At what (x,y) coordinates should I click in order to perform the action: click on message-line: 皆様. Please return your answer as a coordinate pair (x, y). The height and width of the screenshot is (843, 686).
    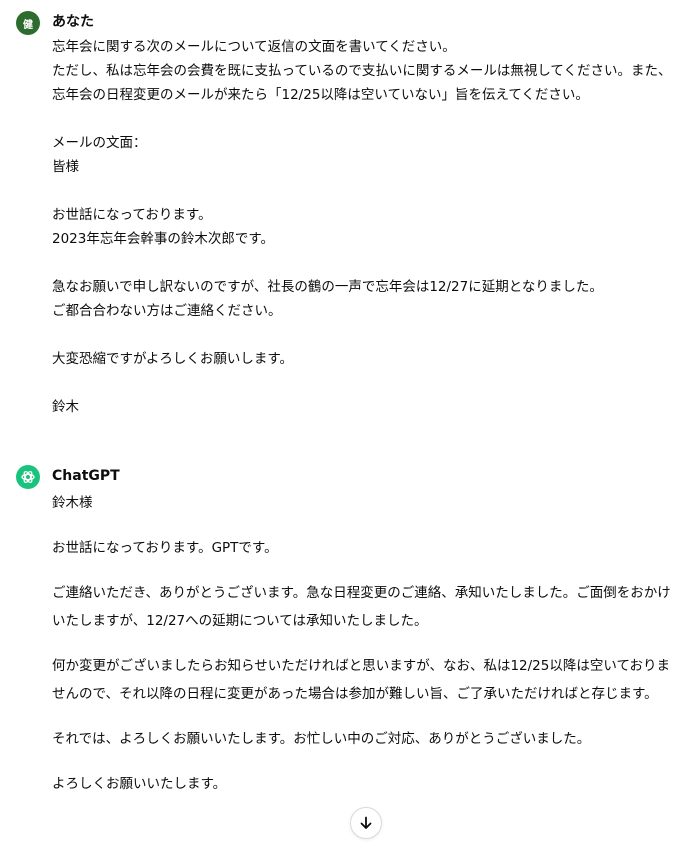
    Looking at the image, I should click on (65, 167).